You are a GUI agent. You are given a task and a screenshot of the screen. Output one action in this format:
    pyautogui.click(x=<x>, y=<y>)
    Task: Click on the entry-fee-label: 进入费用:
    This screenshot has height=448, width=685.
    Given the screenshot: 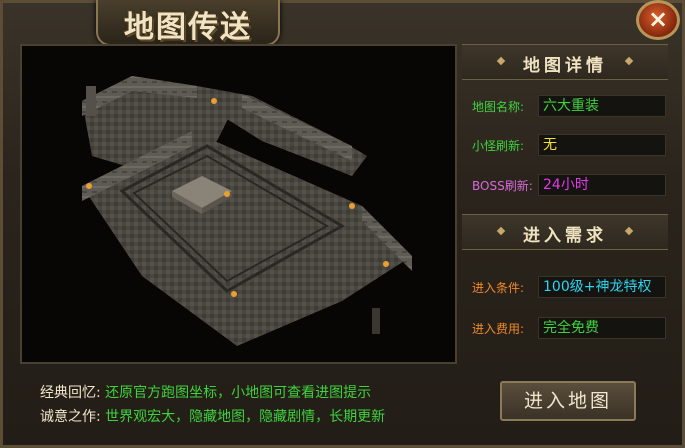 What is the action you would take?
    pyautogui.click(x=498, y=329)
    